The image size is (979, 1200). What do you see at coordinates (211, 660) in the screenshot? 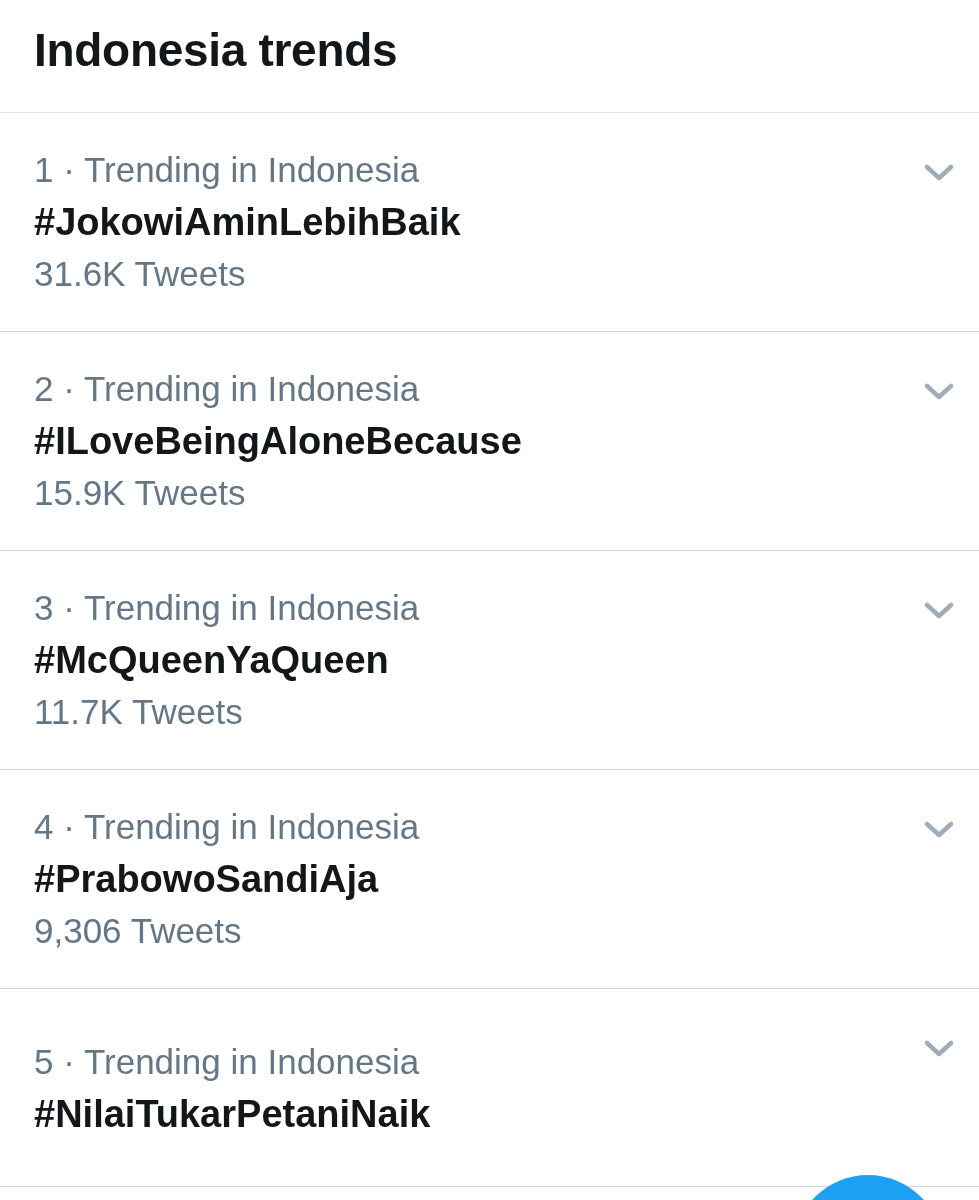
I see `trend-hashtag: #McQueenYaQueen` at bounding box center [211, 660].